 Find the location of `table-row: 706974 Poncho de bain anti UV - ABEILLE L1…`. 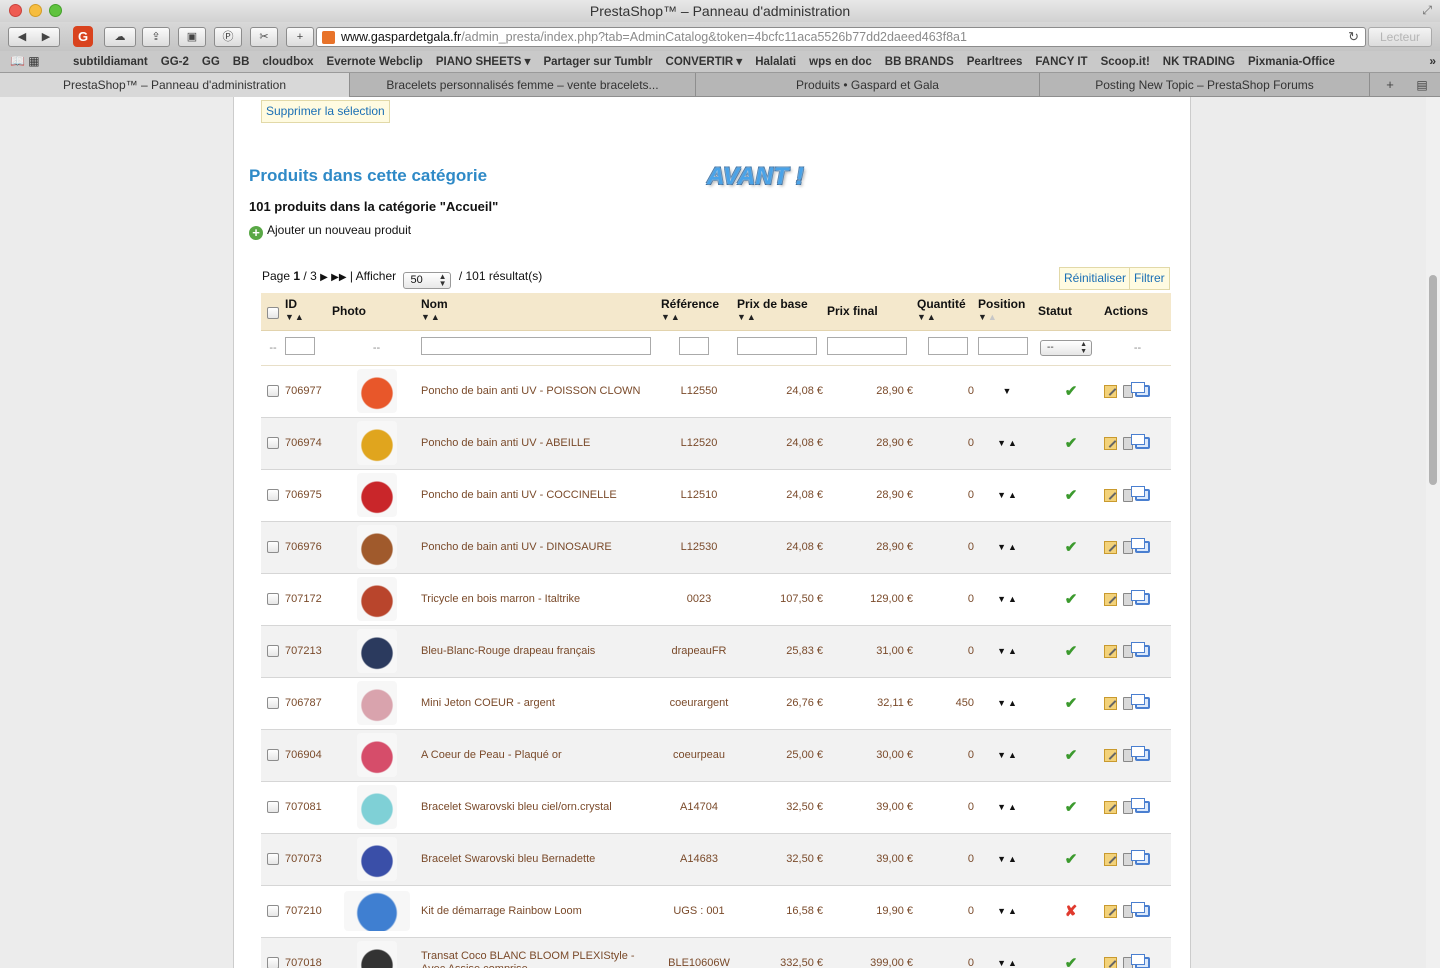

table-row: 706974 Poncho de bain anti UV - ABEILLE L1… is located at coordinates (716, 443).